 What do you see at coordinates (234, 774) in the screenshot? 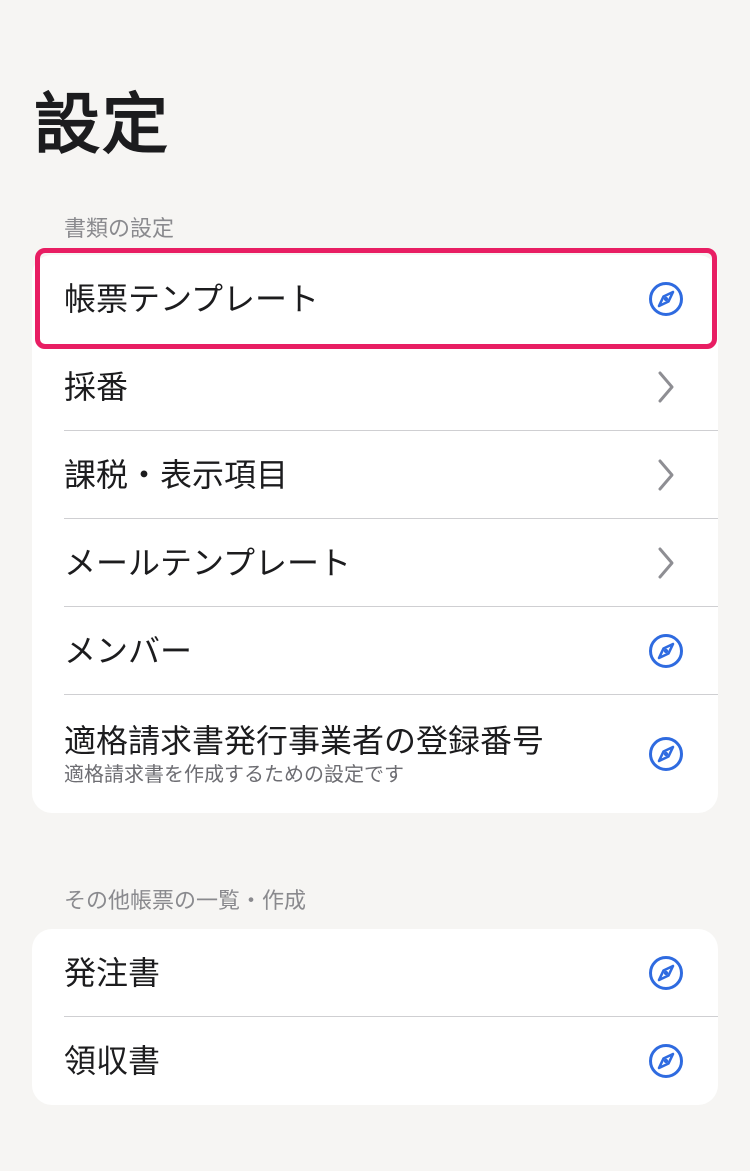
I see `settings-item-sublabel: 適格請求書を作成するための設定です` at bounding box center [234, 774].